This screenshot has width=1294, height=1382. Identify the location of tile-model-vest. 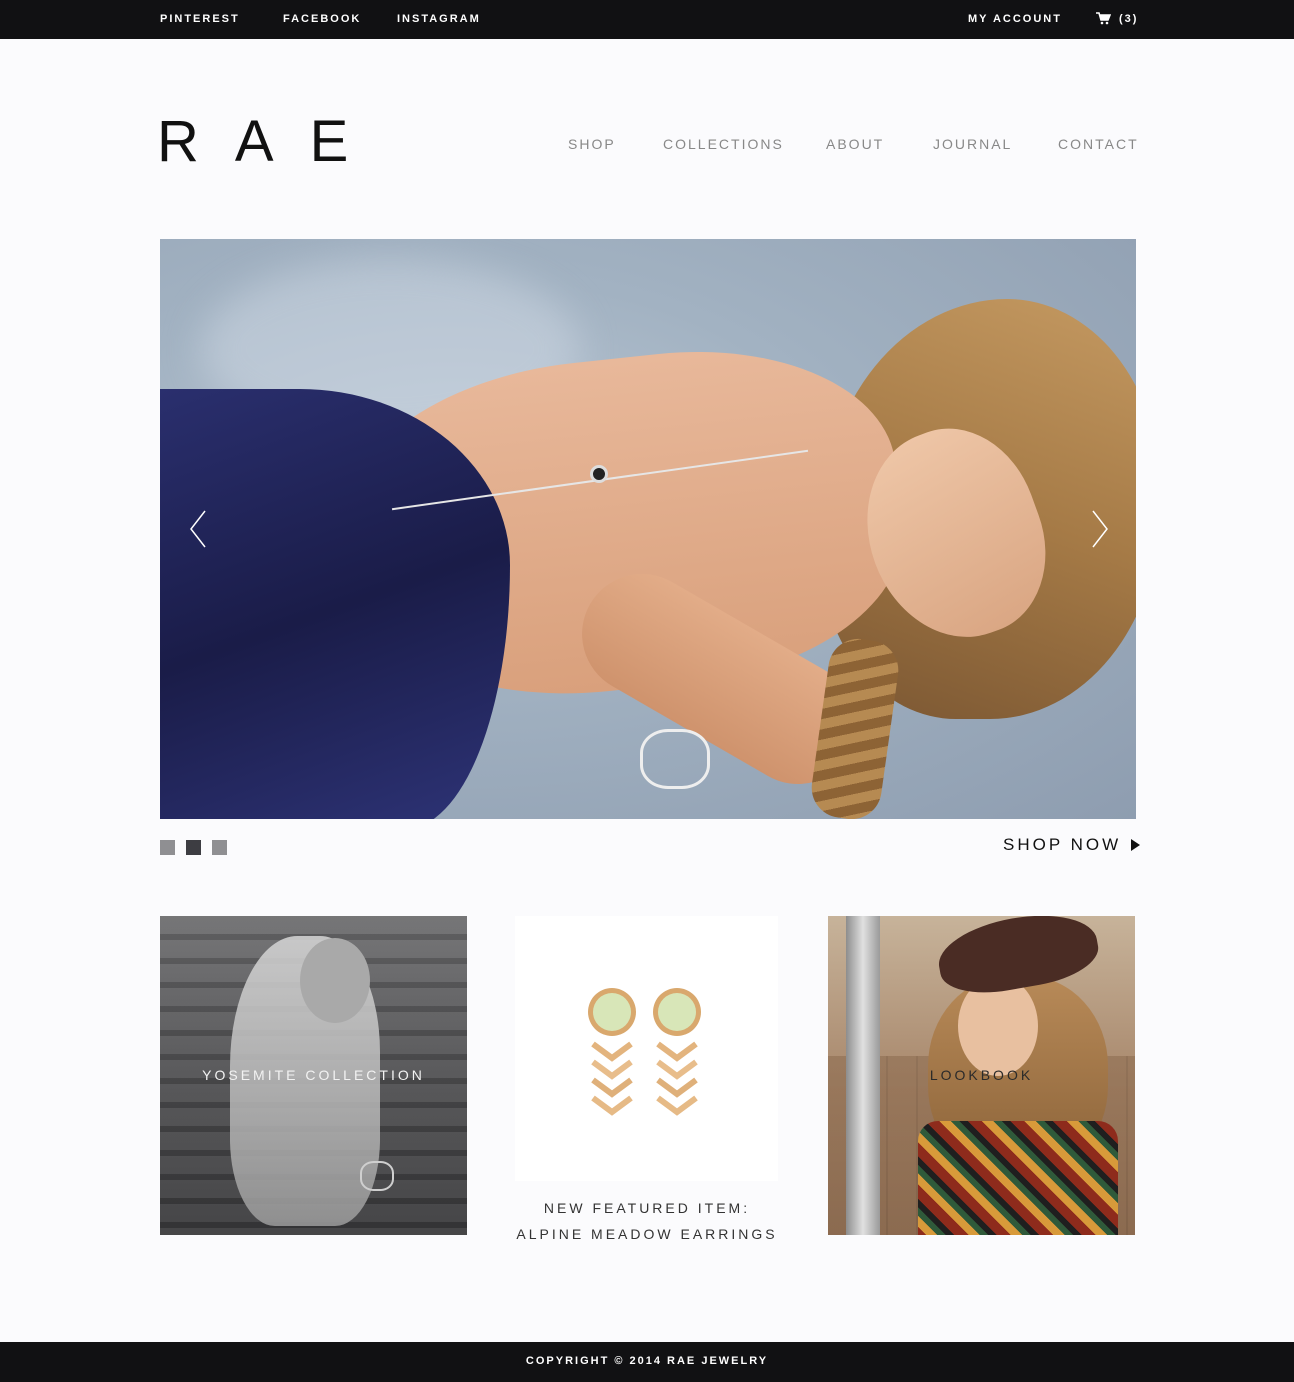
(1018, 1178).